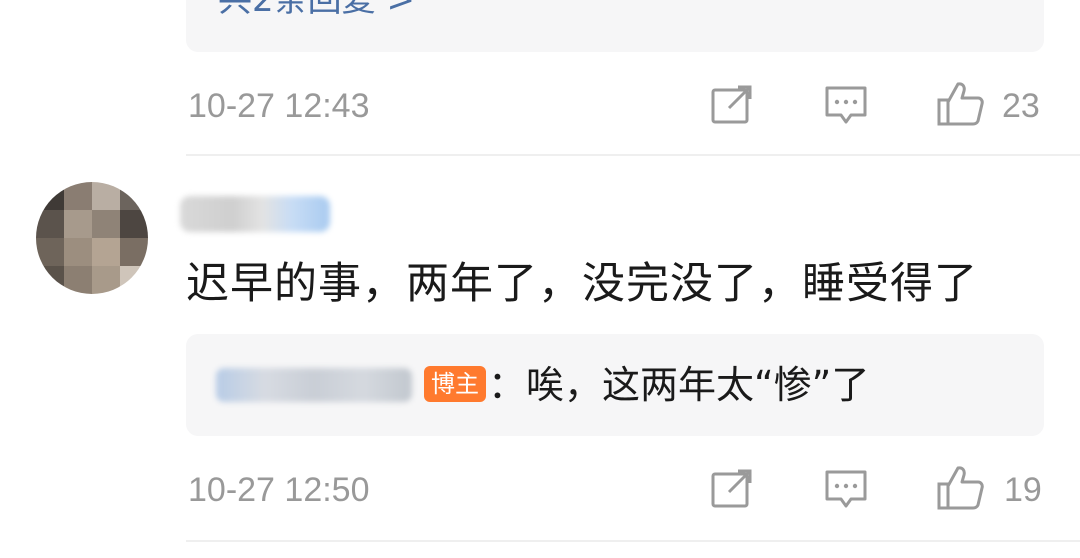 The image size is (1080, 558). Describe the element at coordinates (92, 238) in the screenshot. I see `avatar` at that location.